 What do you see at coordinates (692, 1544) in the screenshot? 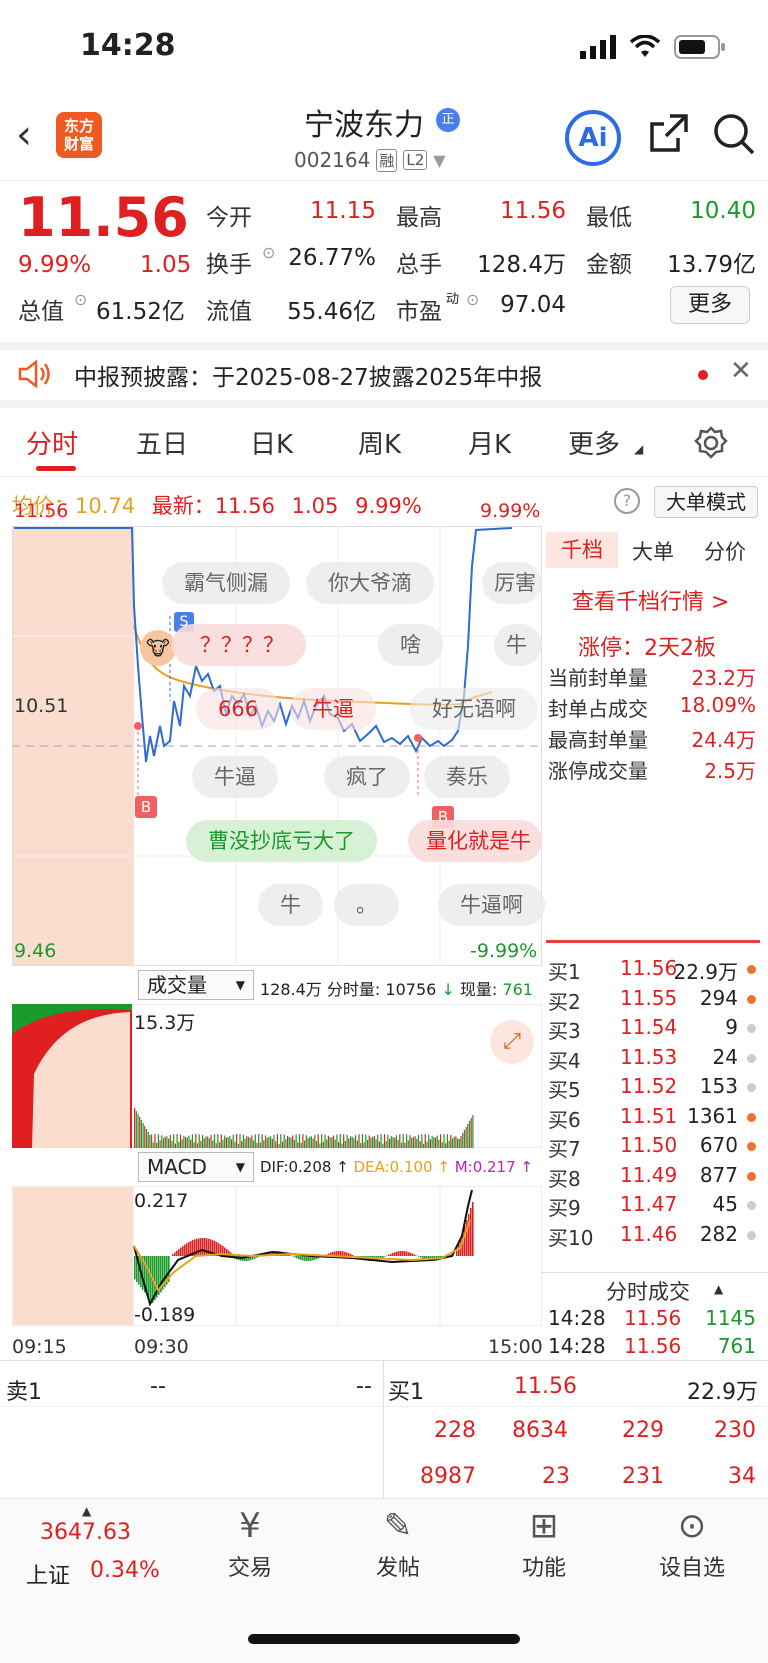
I see `nav-add-watchlist: ⊙ 设自选` at bounding box center [692, 1544].